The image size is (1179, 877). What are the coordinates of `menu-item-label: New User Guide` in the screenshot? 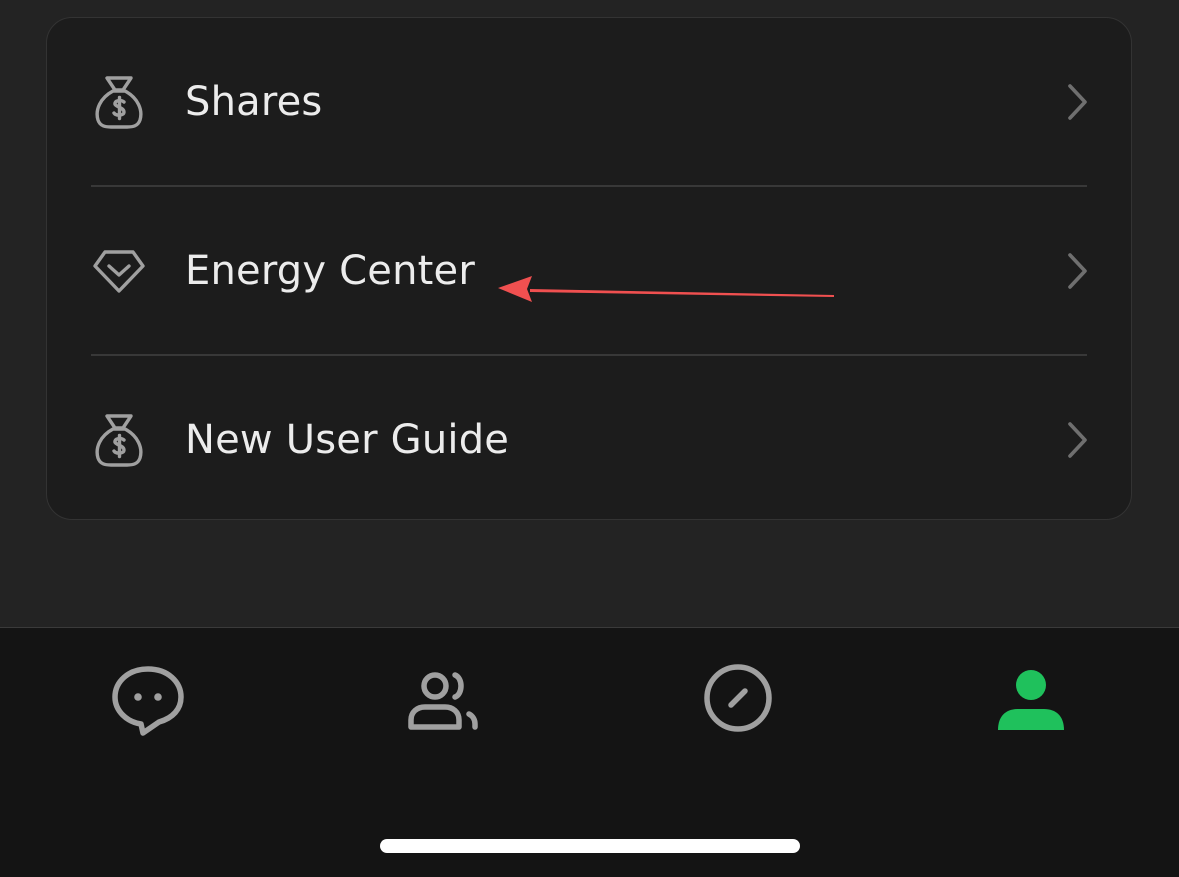 It's located at (347, 440).